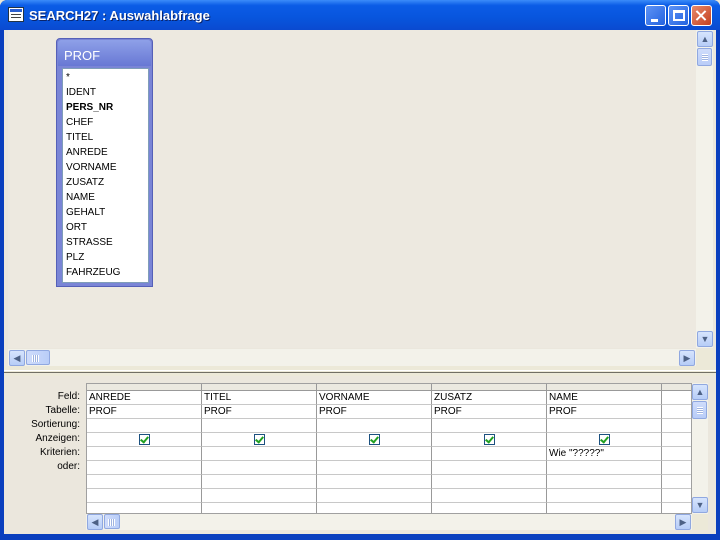 The height and width of the screenshot is (540, 720). Describe the element at coordinates (81, 92) in the screenshot. I see `field-item: IDENT` at that location.